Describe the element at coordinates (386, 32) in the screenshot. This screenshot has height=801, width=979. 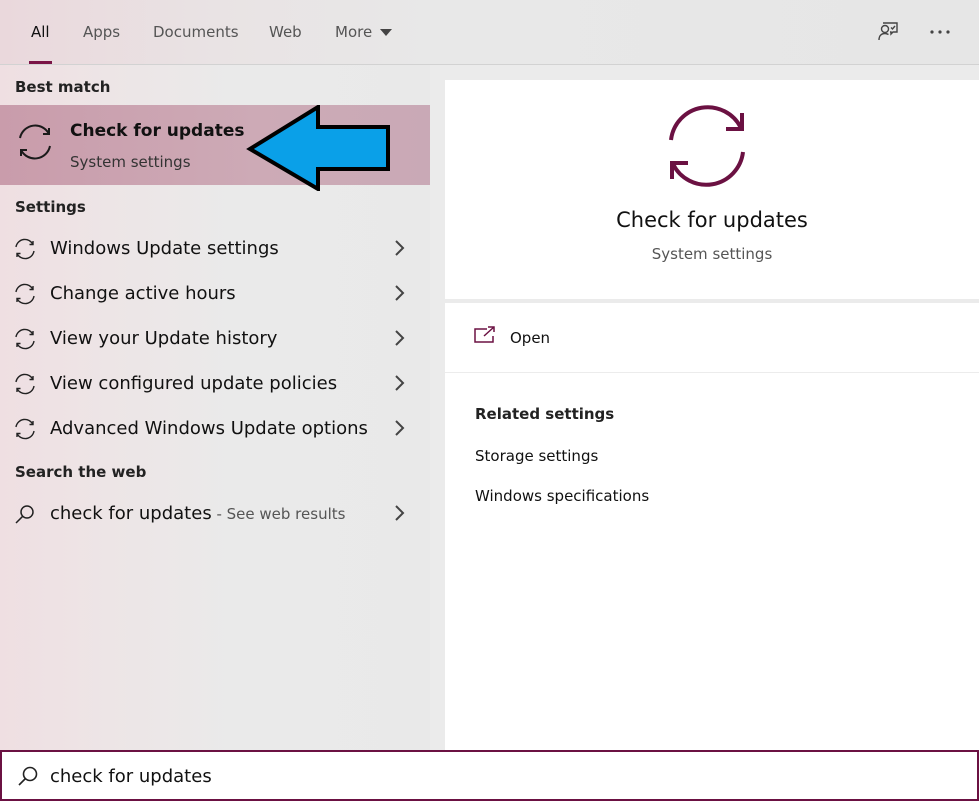
I see `caret-down-icon` at that location.